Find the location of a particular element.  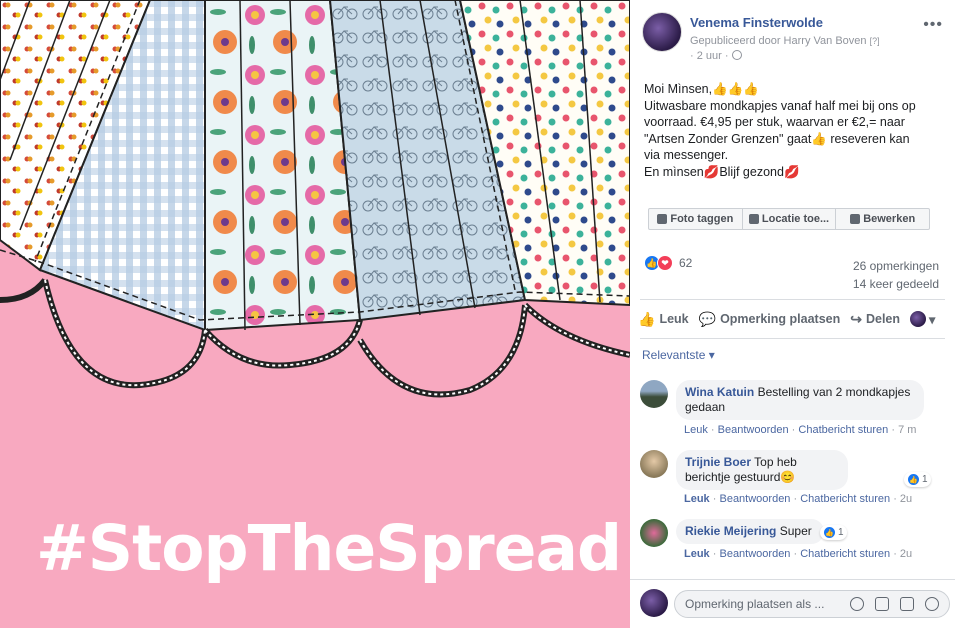

like-button: 👍 Leuk is located at coordinates (663, 319).